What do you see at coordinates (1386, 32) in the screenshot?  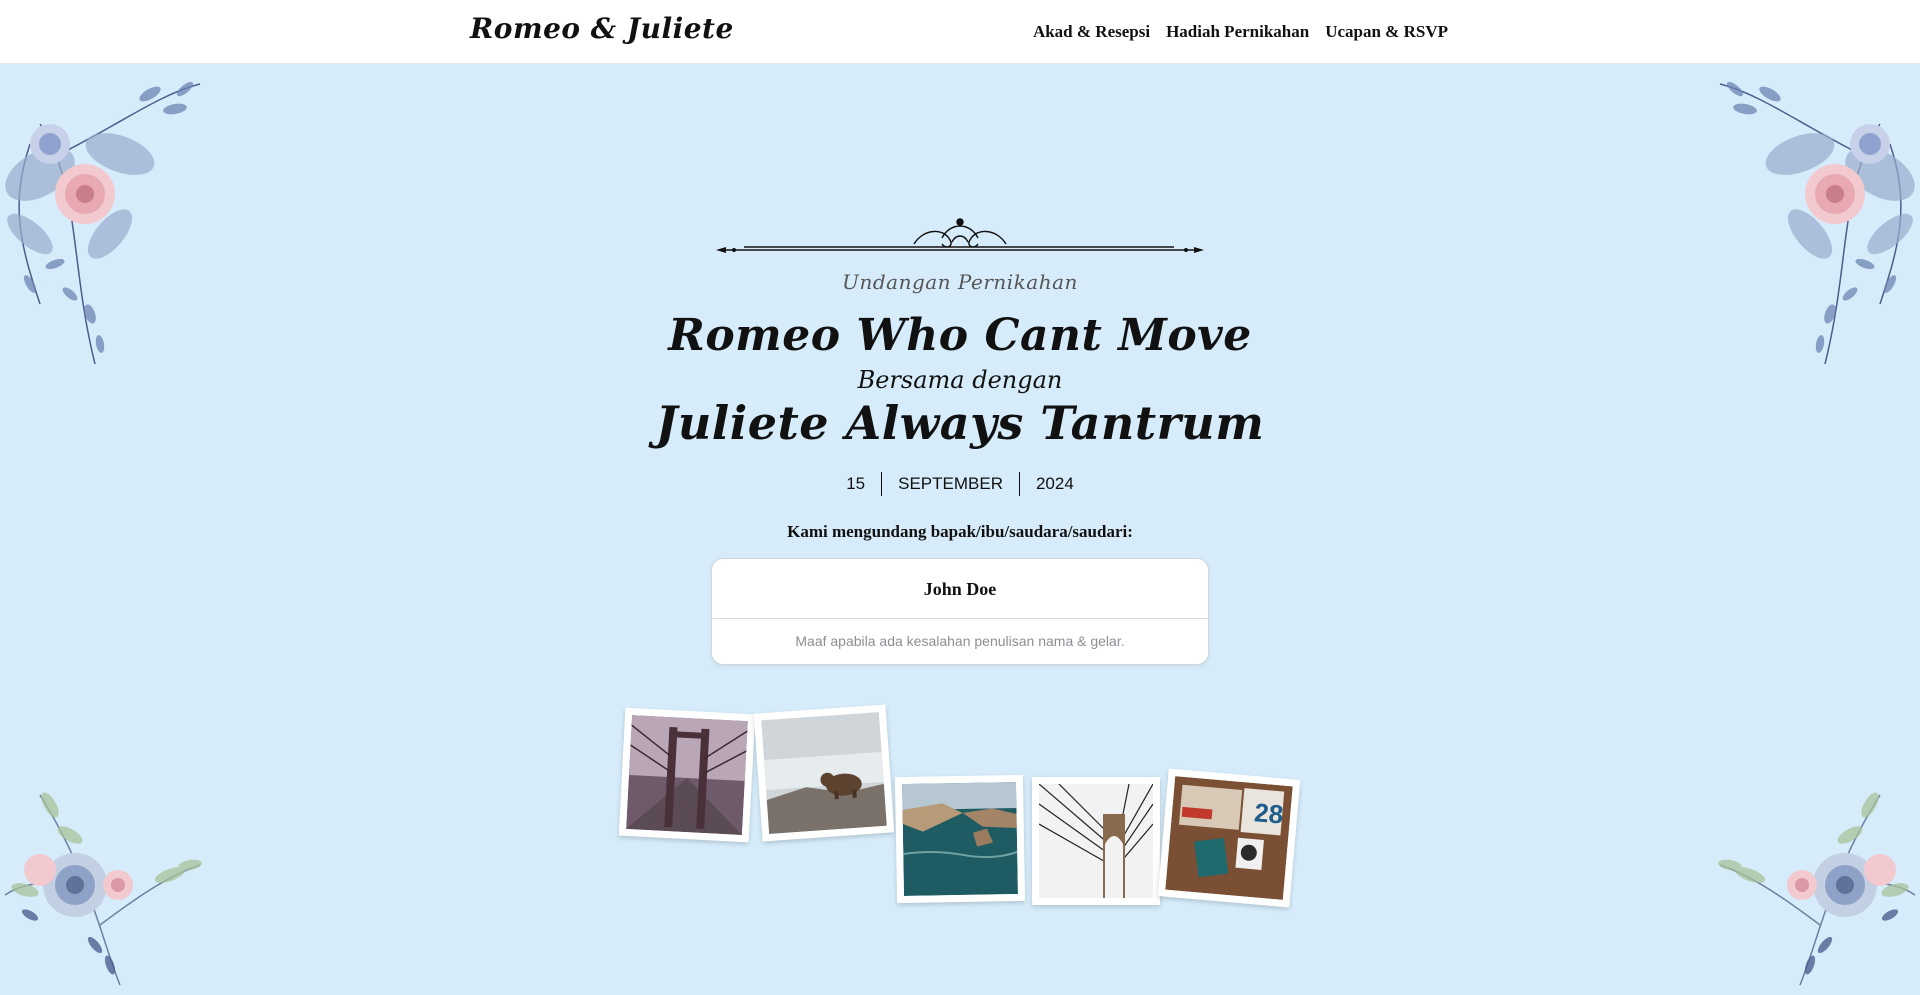 I see `nav-link-ucapan-rsvp: Ucapan & RSVP` at bounding box center [1386, 32].